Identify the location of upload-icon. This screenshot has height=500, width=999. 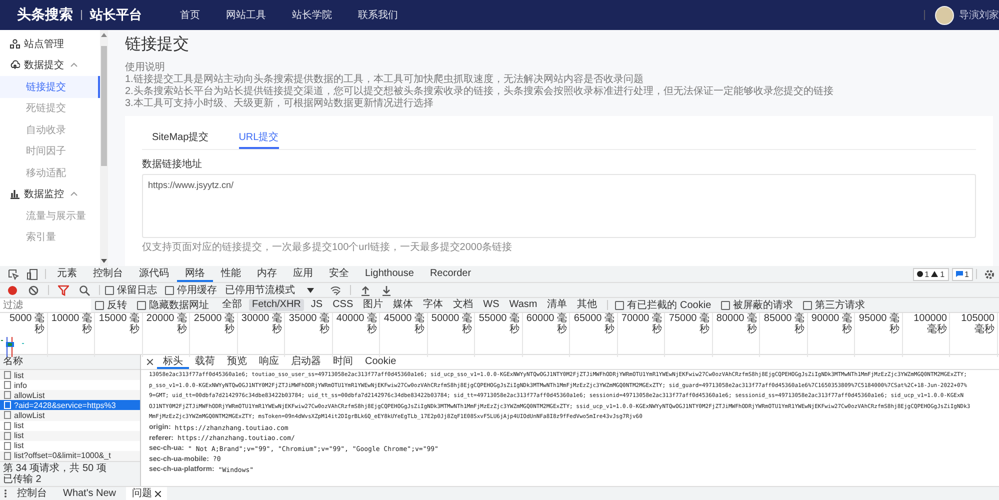
(365, 290).